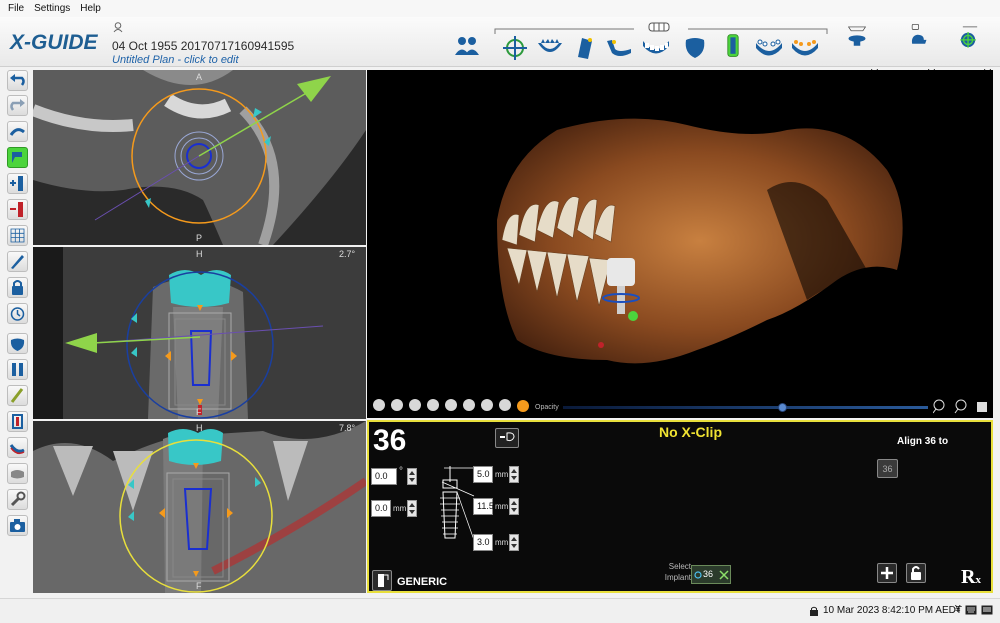  I want to click on status-bar: 10 Mar 2023 8:42:10 PM AEDT ¥, so click(500, 610).